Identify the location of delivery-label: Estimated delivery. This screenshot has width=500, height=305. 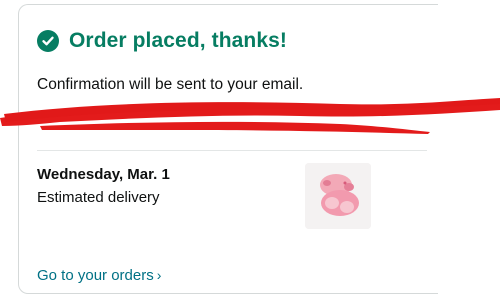
(98, 197).